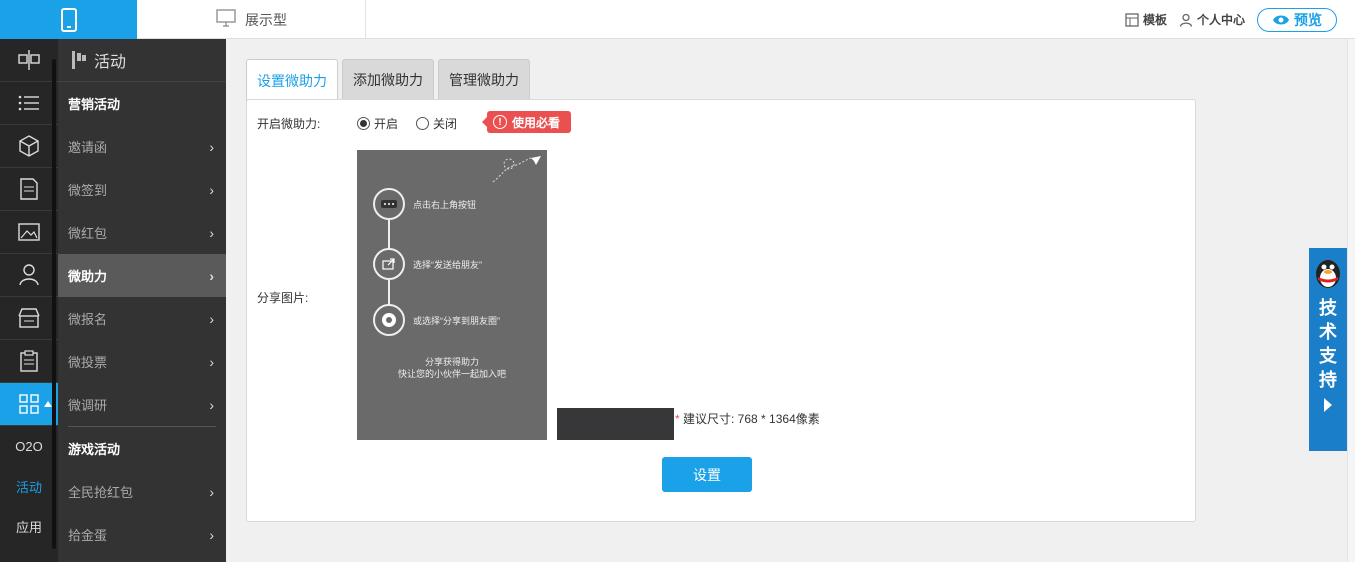  I want to click on cube-icon, so click(29, 146).